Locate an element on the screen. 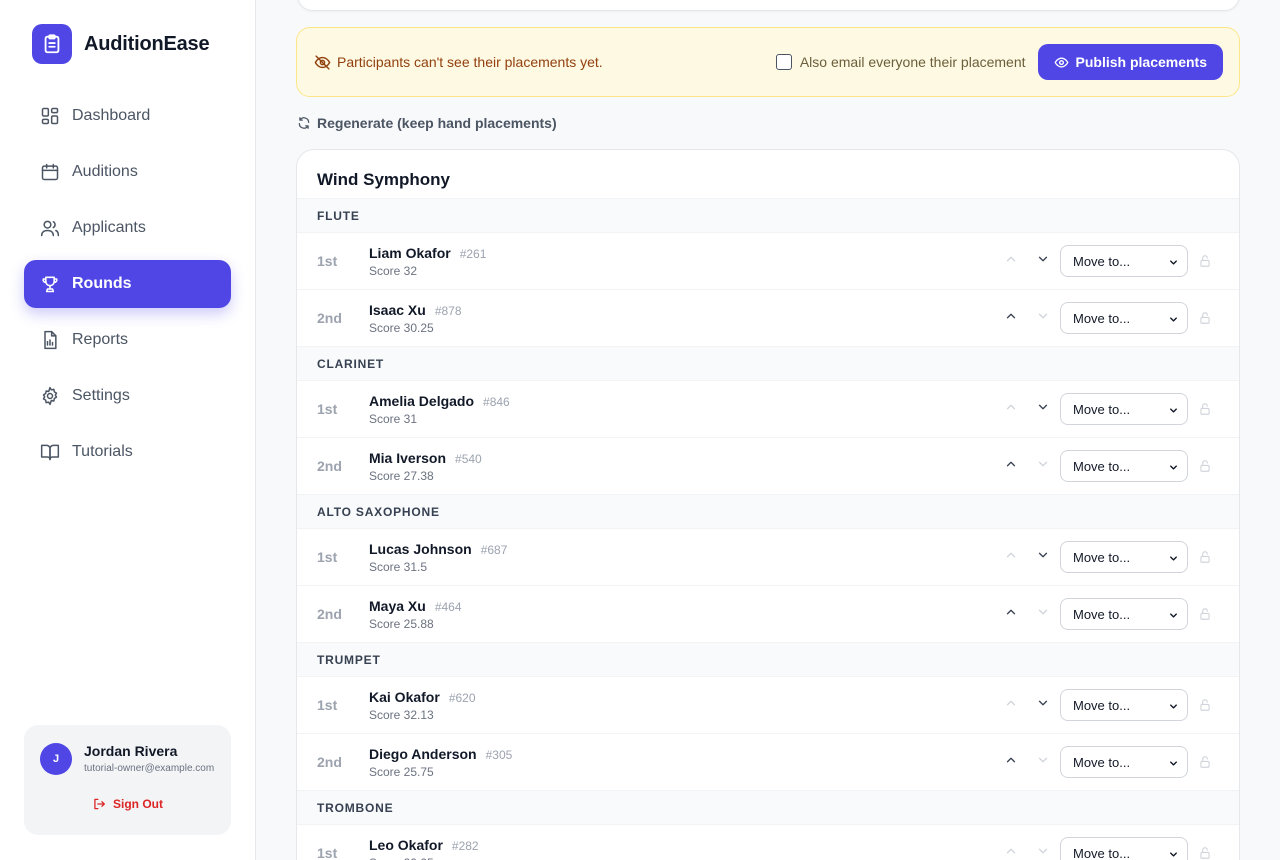 The height and width of the screenshot is (860, 1280). report-icon is located at coordinates (50, 340).